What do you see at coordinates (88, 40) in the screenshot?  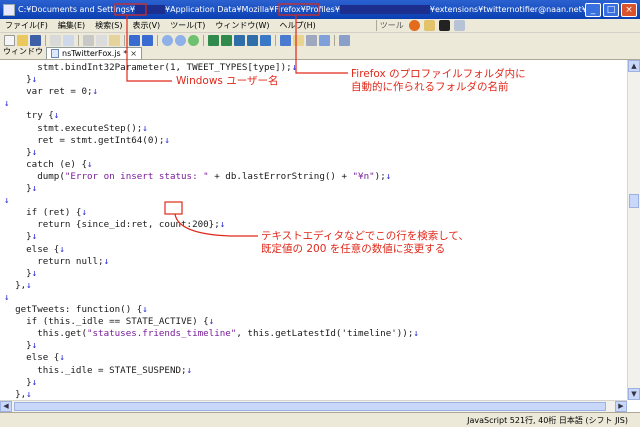 I see `cut-icon` at bounding box center [88, 40].